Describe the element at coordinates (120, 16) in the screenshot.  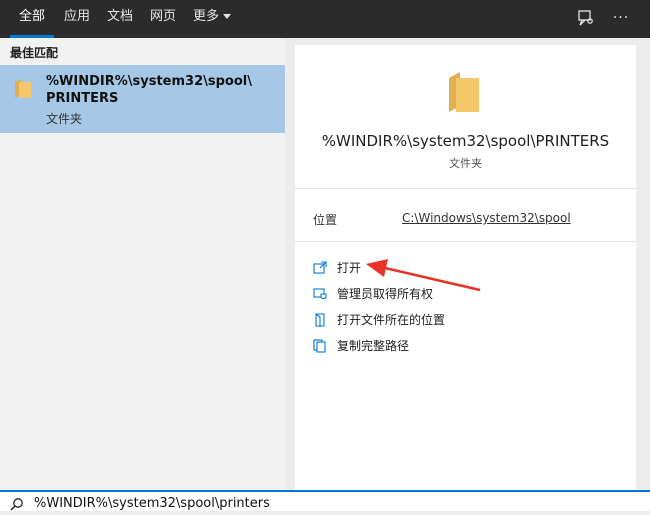
I see `tab-label: 文档` at that location.